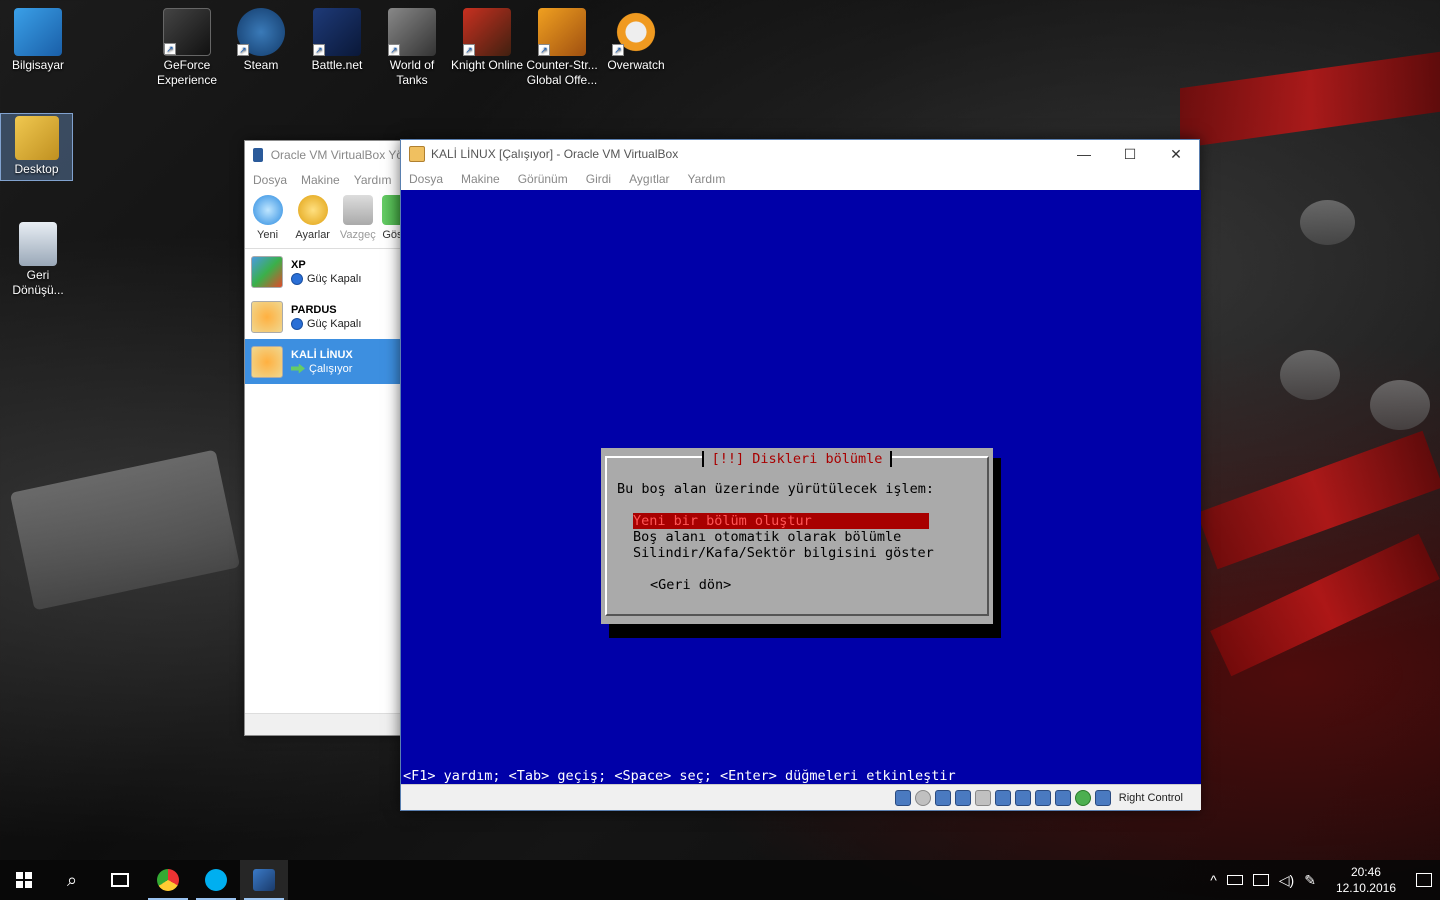 This screenshot has height=900, width=1440. Describe the element at coordinates (38, 244) in the screenshot. I see `recycle-bin-icon` at that location.